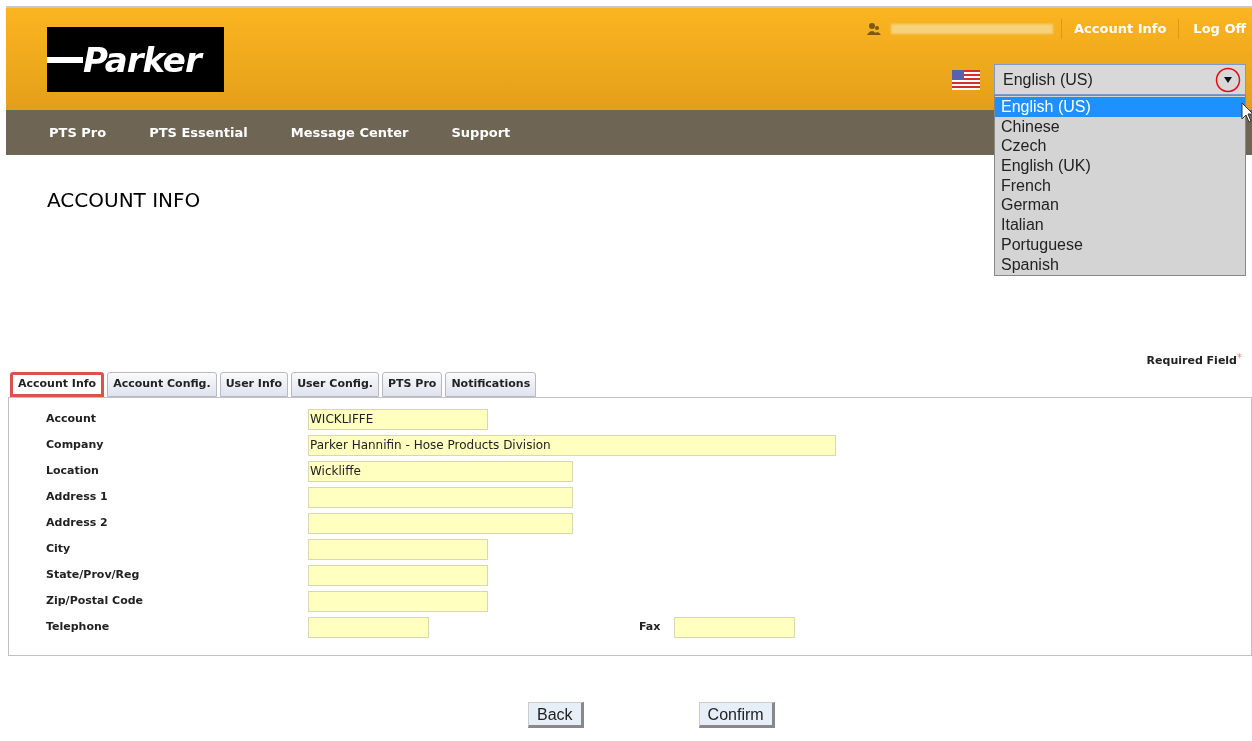  I want to click on language-option: Portuguese, so click(1120, 244).